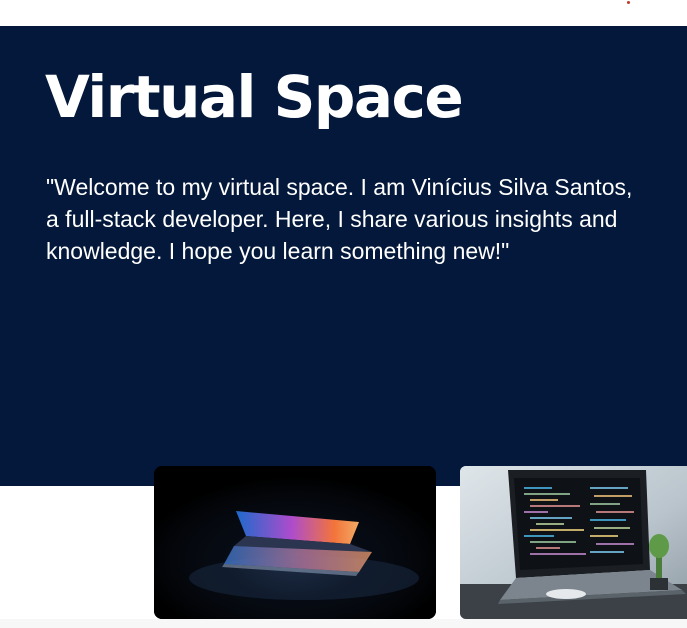 The image size is (687, 628). I want to click on bottom-strip, so click(343, 623).